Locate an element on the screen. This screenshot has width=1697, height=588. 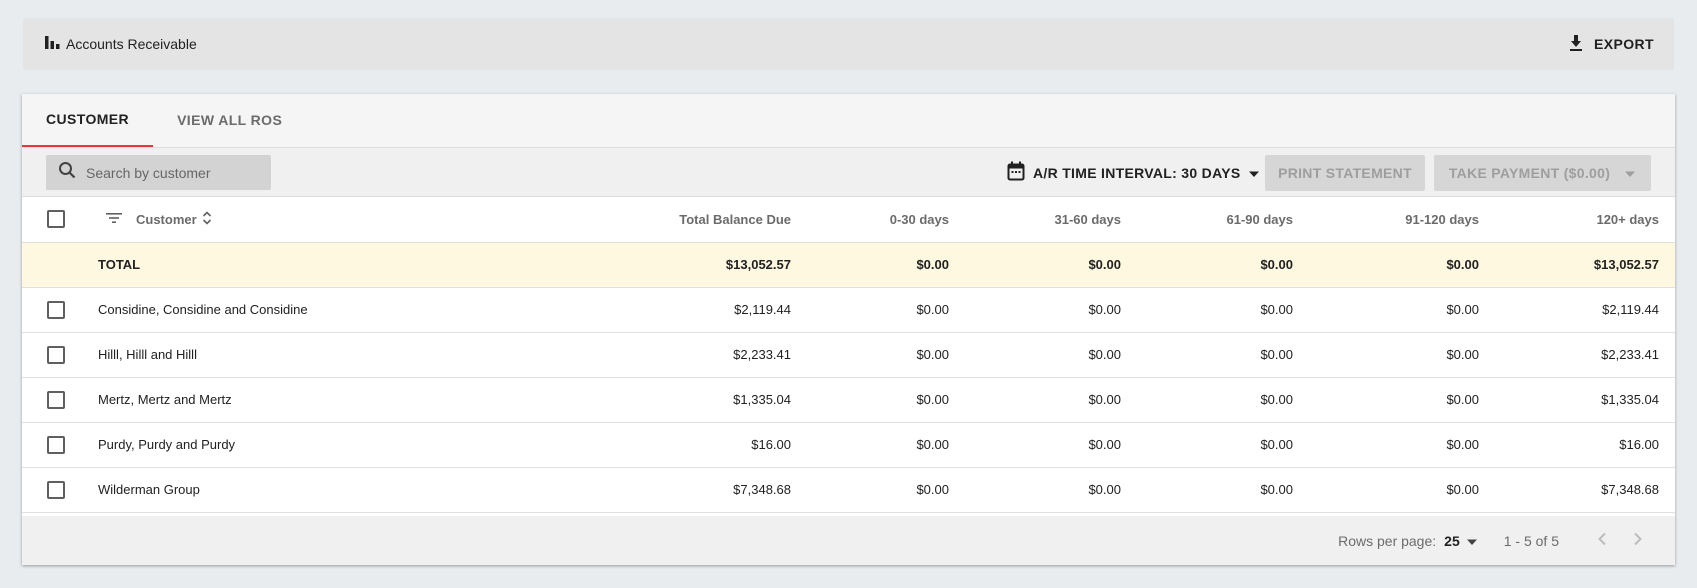
page-title: Accounts Receivable is located at coordinates (131, 44).